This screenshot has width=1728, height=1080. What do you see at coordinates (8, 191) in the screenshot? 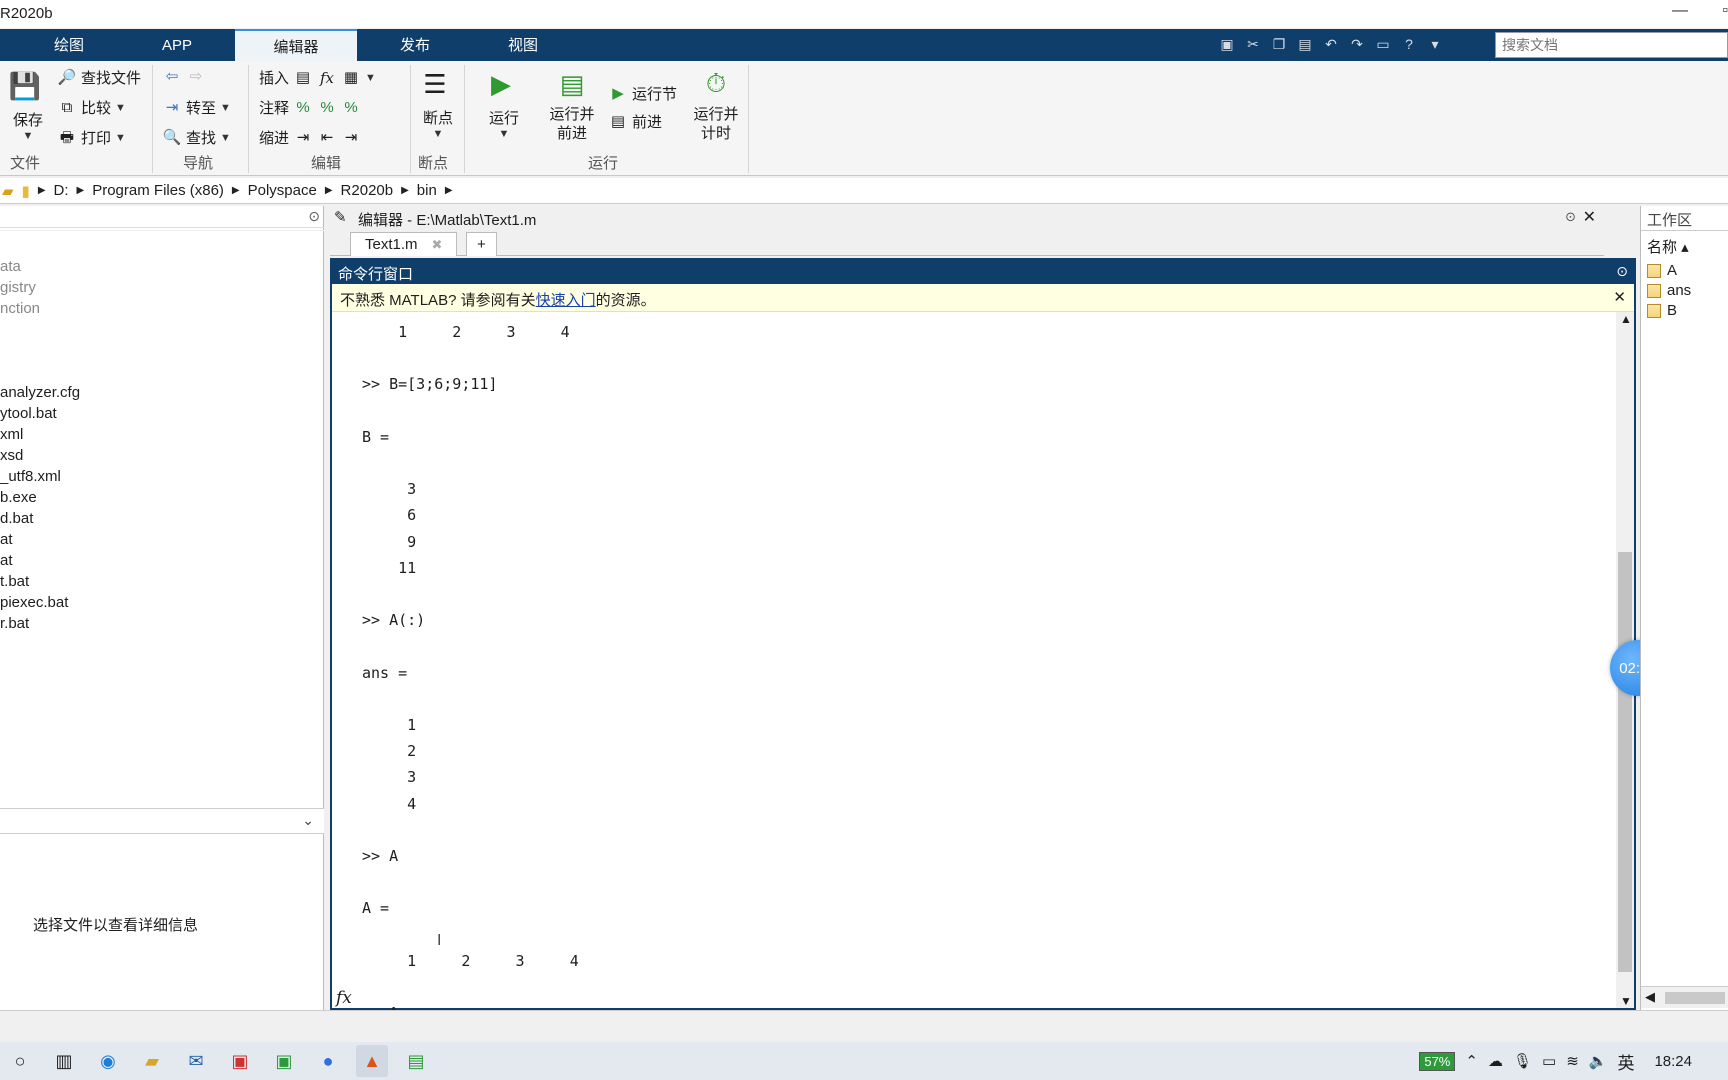
I see `folder-up-icon: ▰` at bounding box center [8, 191].